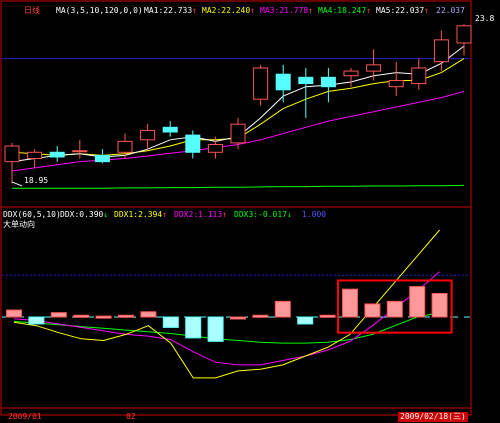 This screenshot has width=500, height=423. Describe the element at coordinates (91, 214) in the screenshot. I see `ddx-value: 0.390` at that location.